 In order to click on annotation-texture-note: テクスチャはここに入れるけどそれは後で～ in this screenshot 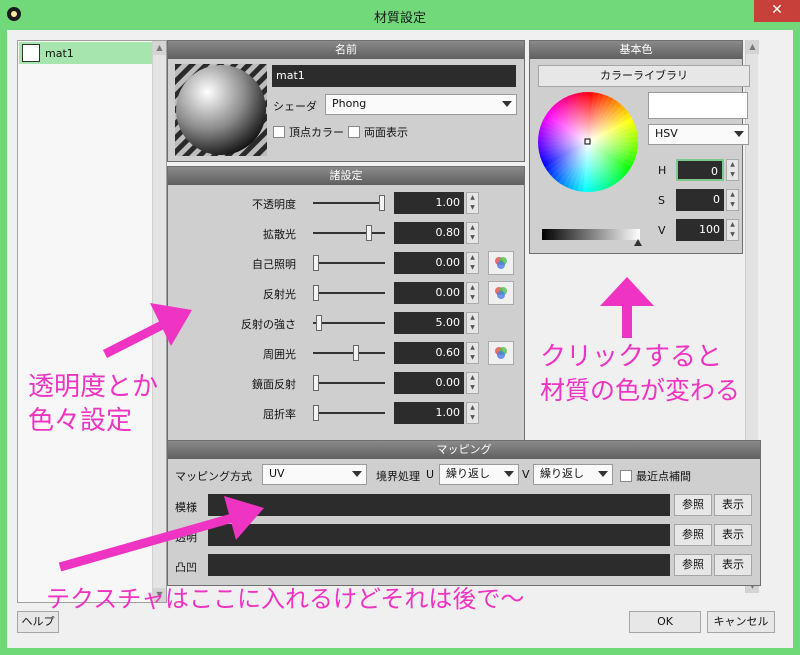, I will do `click(285, 599)`.